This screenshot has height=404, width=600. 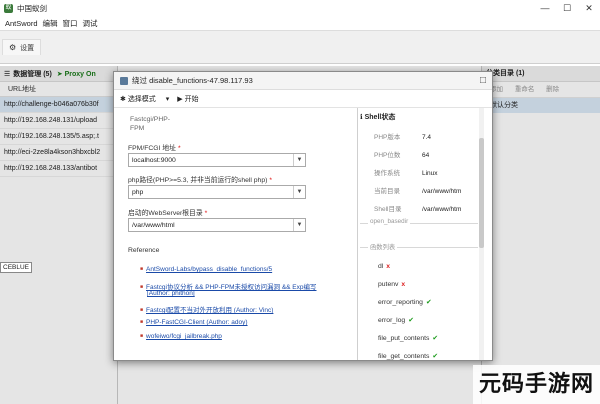 I want to click on function-row: error_log ✔, so click(x=396, y=320).